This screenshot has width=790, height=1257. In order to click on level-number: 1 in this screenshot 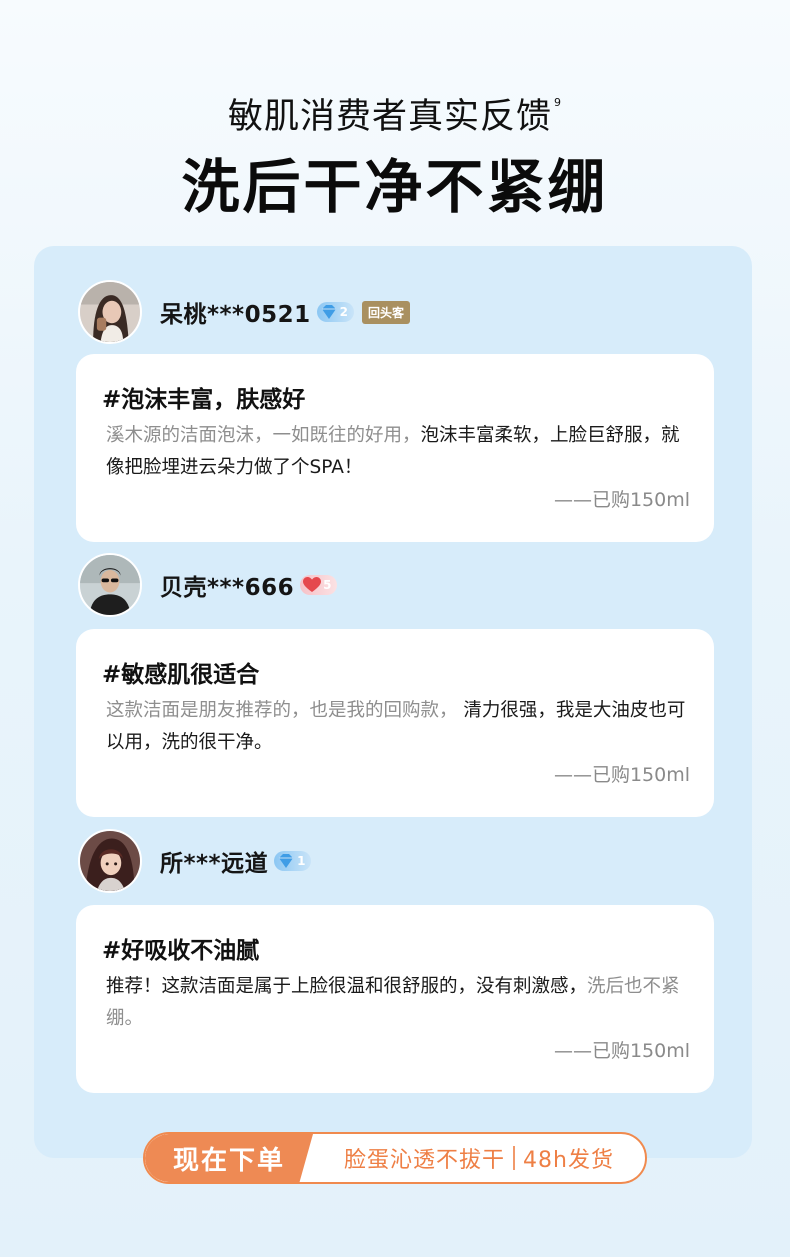, I will do `click(301, 861)`.